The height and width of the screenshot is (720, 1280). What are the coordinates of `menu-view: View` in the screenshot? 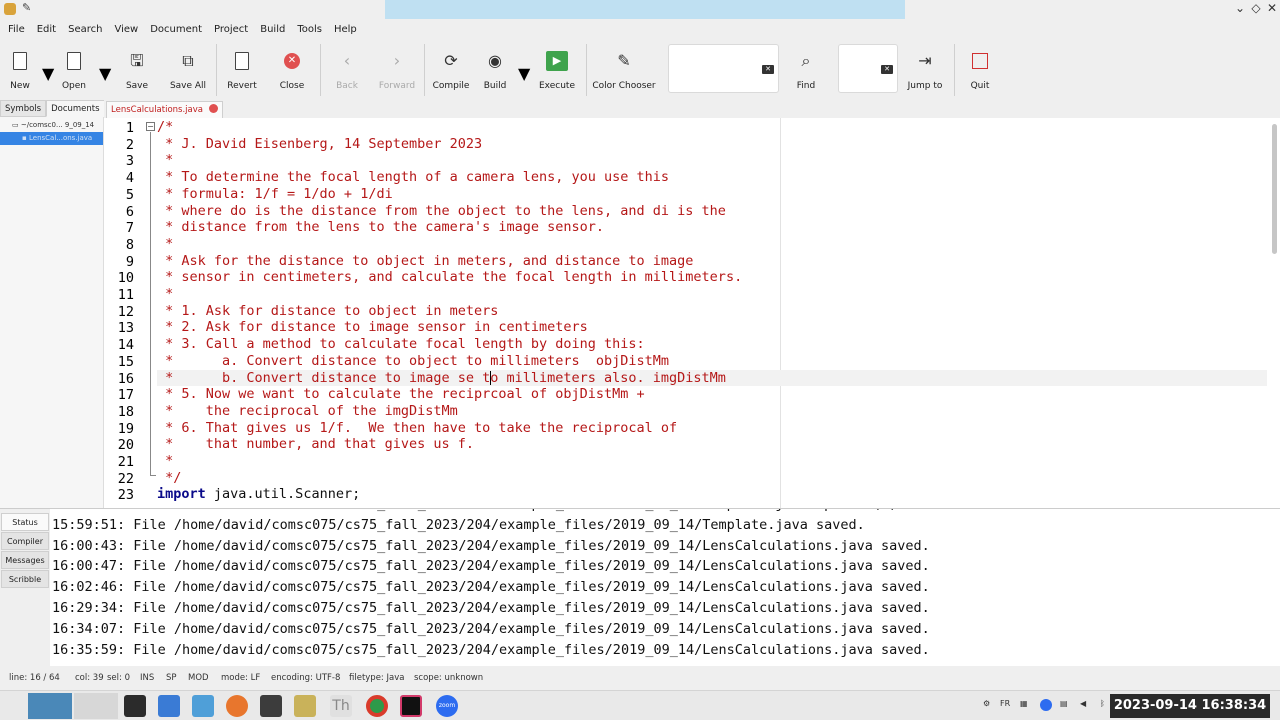 It's located at (126, 29).